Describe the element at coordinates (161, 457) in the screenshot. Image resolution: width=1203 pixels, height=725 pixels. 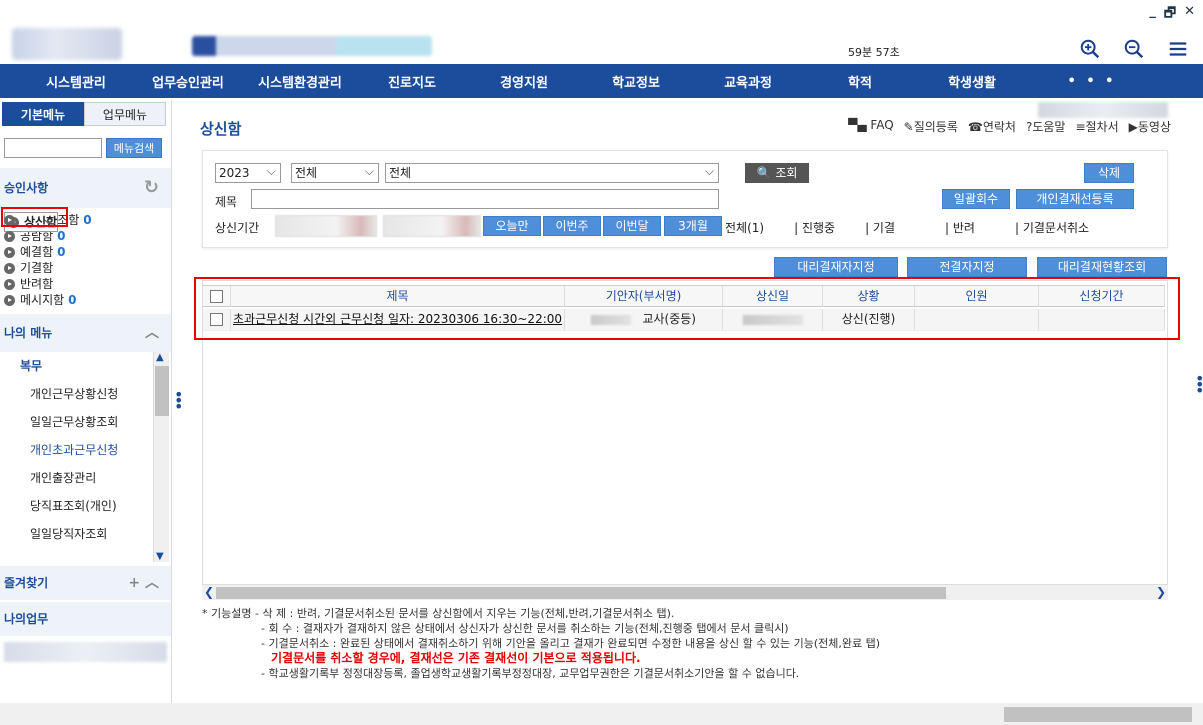
I see `my-menu-scrollbar: ▲ ▼` at that location.